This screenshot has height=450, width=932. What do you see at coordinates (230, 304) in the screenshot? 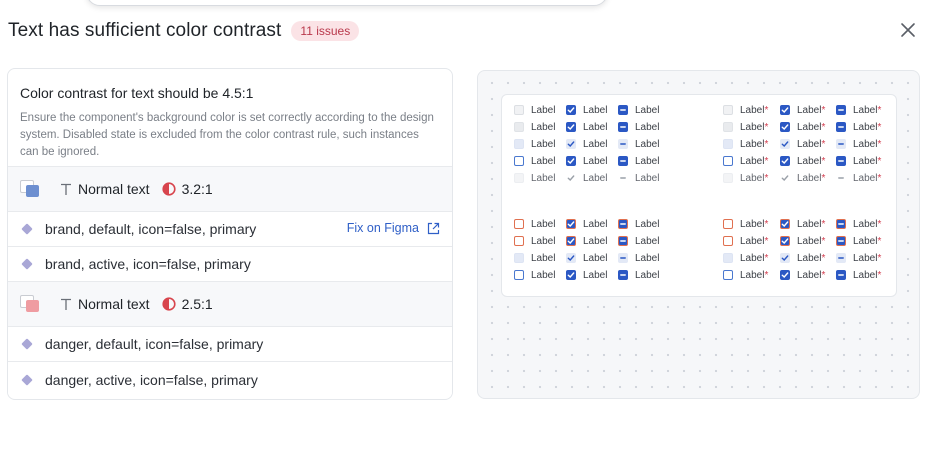
I see `contrast-group-row: Normal text 2.5:1` at bounding box center [230, 304].